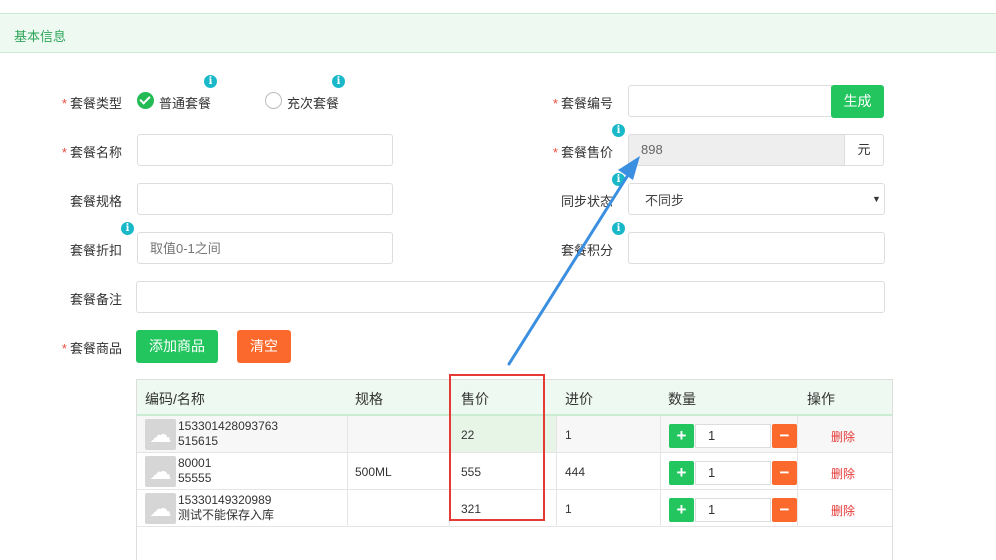 Image resolution: width=996 pixels, height=560 pixels. What do you see at coordinates (177, 346) in the screenshot?
I see `add-goods-button: 添加商品` at bounding box center [177, 346].